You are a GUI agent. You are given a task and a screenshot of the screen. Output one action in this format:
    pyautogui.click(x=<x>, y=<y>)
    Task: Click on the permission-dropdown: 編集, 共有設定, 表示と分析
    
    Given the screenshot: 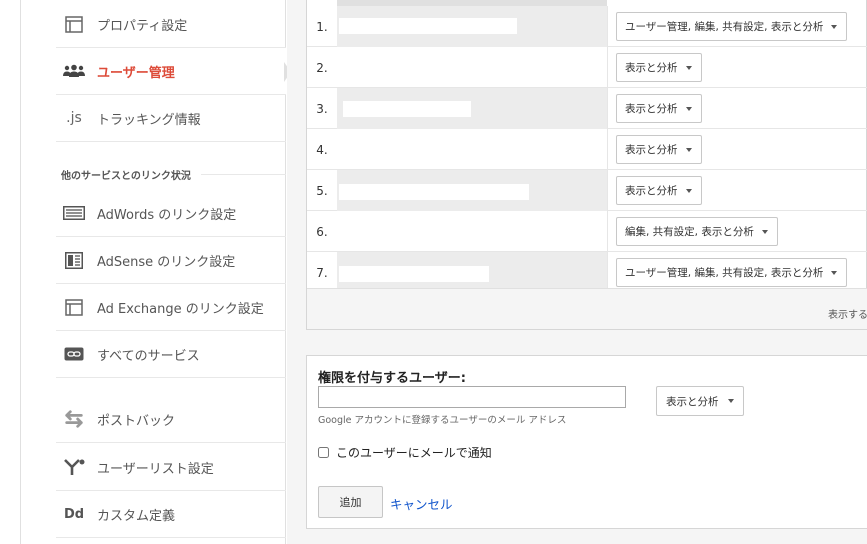 What is the action you would take?
    pyautogui.click(x=697, y=231)
    